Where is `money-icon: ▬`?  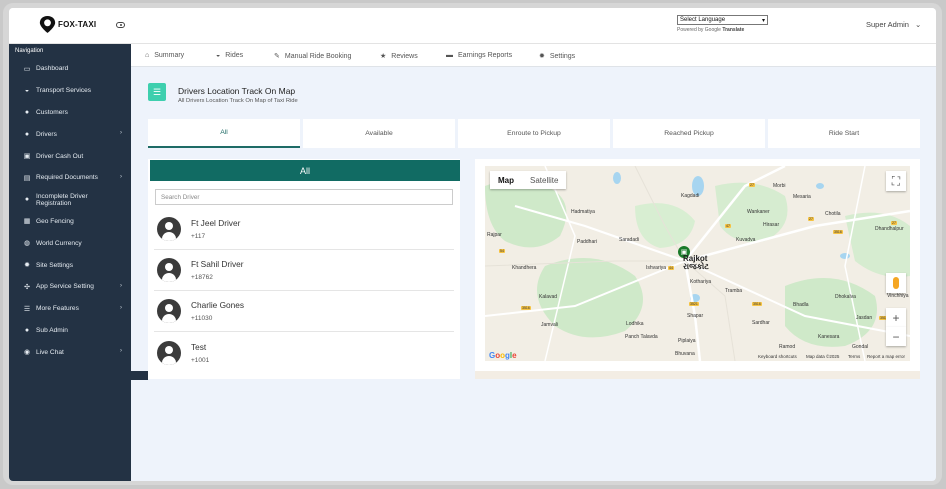
money-icon: ▬ is located at coordinates (449, 55).